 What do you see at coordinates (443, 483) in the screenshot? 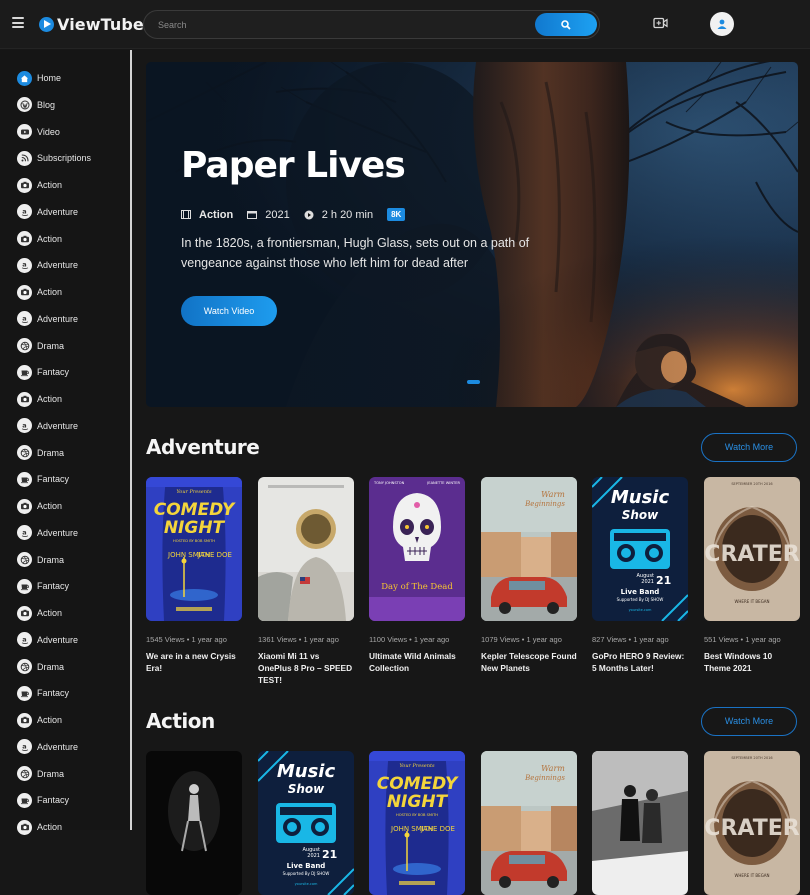
I see `svg-text: JEANETTE WINTER` at bounding box center [443, 483].